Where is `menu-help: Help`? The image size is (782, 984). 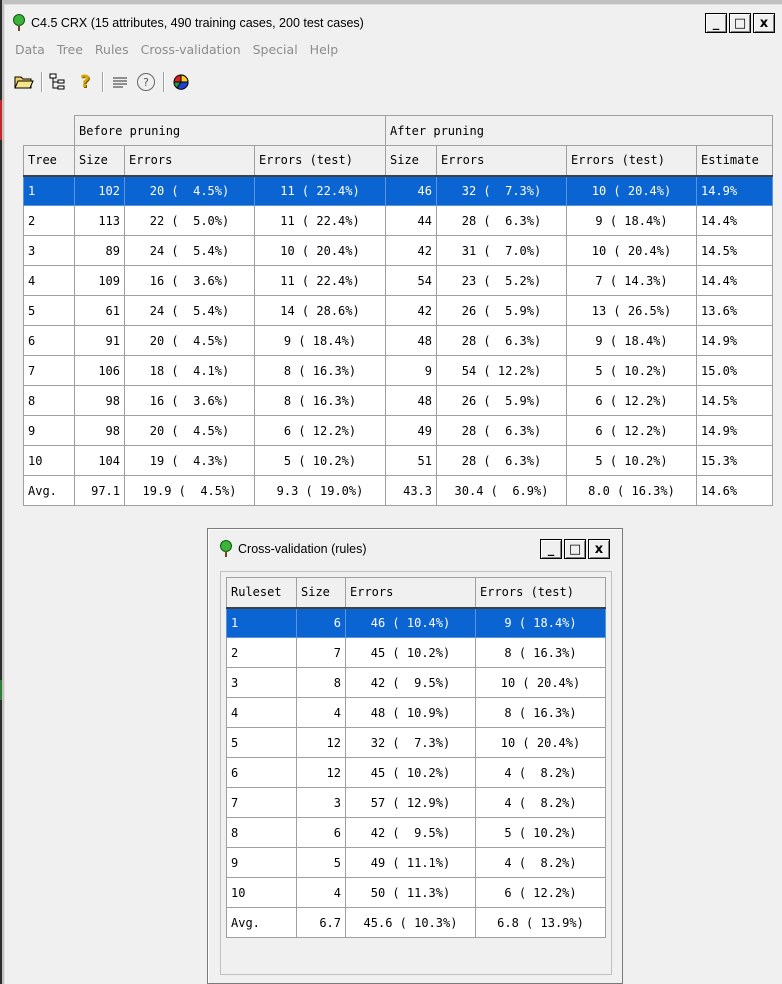
menu-help: Help is located at coordinates (324, 51).